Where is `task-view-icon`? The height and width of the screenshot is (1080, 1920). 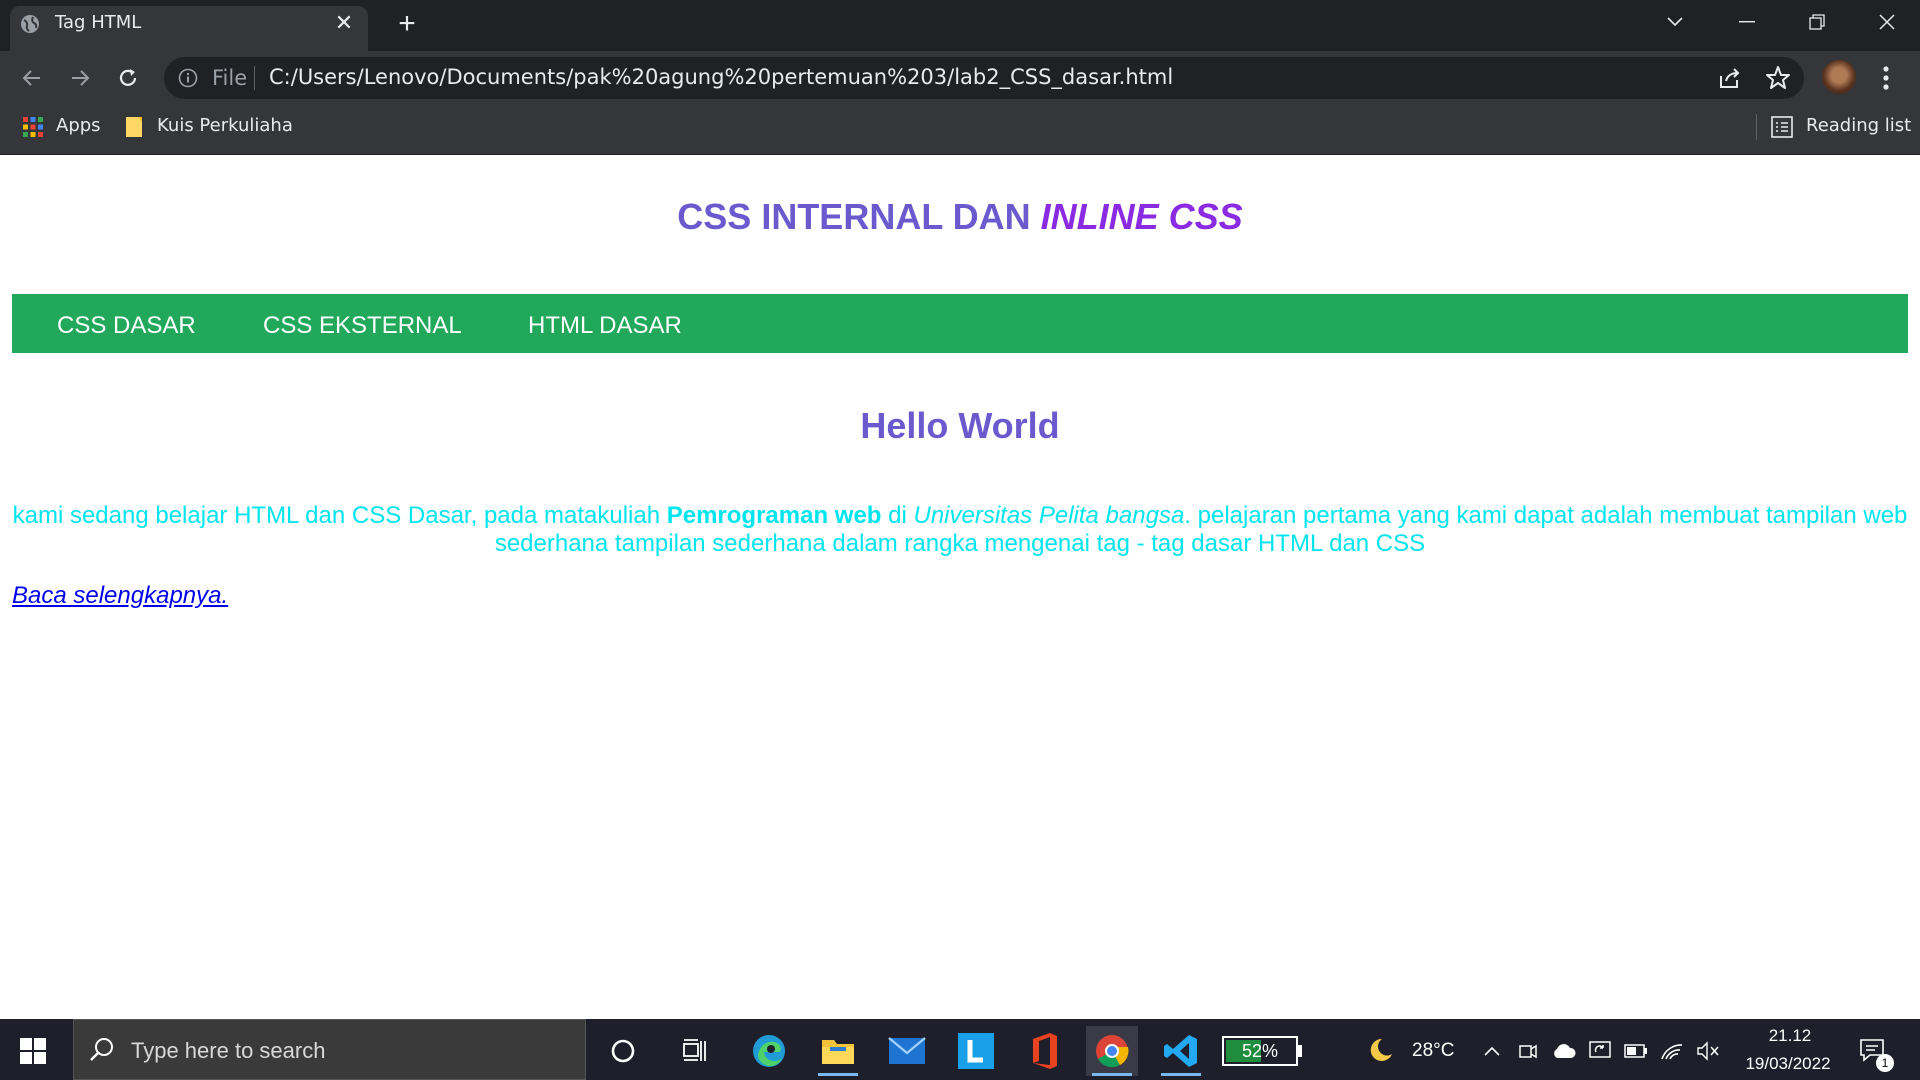 task-view-icon is located at coordinates (695, 1051).